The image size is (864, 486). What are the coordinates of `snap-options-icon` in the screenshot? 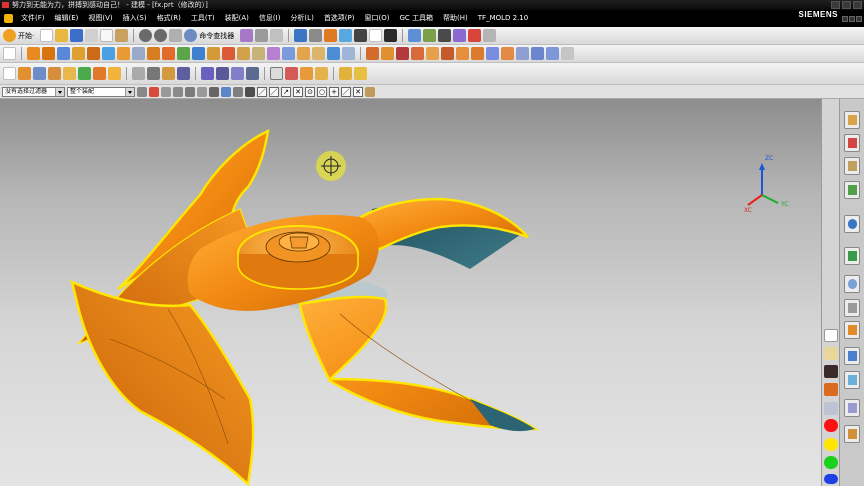 It's located at (370, 91).